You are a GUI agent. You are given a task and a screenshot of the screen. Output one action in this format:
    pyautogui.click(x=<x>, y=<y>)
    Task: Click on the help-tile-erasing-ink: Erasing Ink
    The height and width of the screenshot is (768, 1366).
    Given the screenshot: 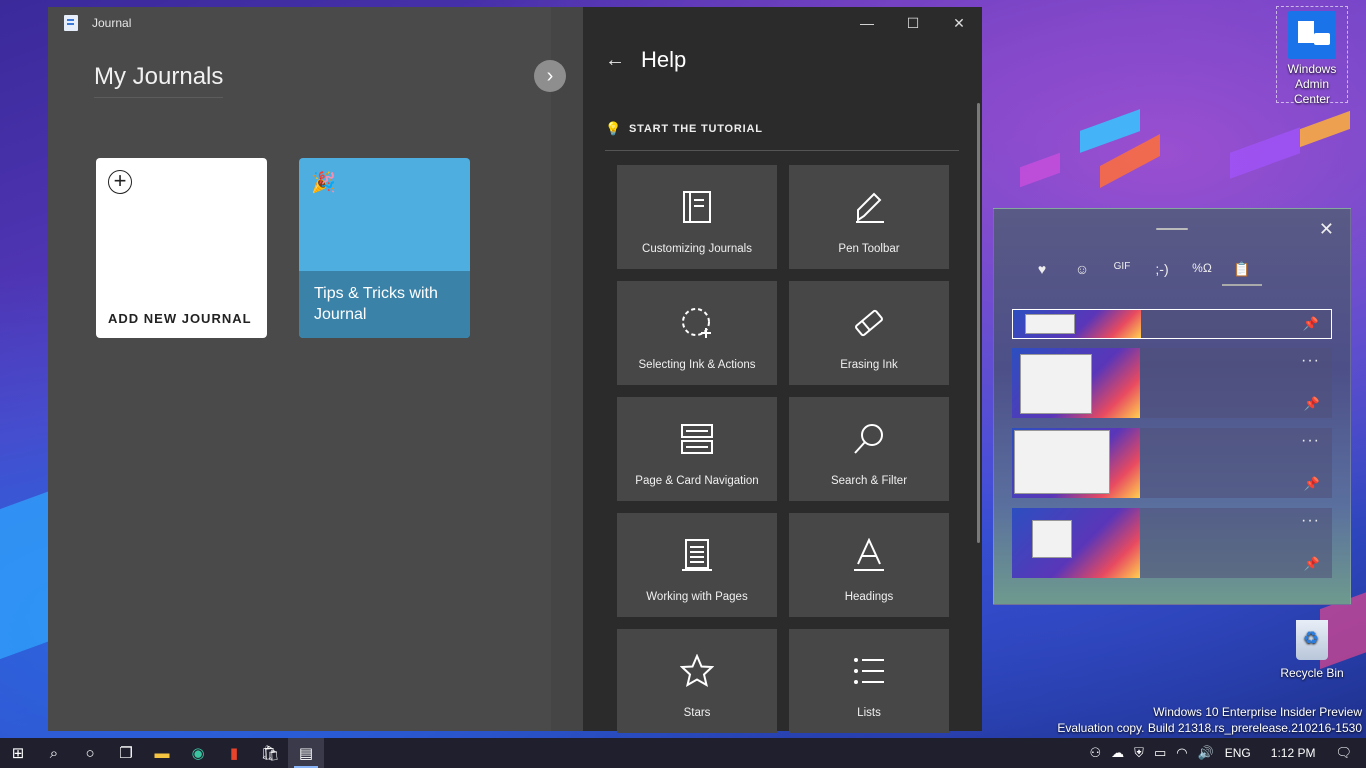 What is the action you would take?
    pyautogui.click(x=869, y=333)
    